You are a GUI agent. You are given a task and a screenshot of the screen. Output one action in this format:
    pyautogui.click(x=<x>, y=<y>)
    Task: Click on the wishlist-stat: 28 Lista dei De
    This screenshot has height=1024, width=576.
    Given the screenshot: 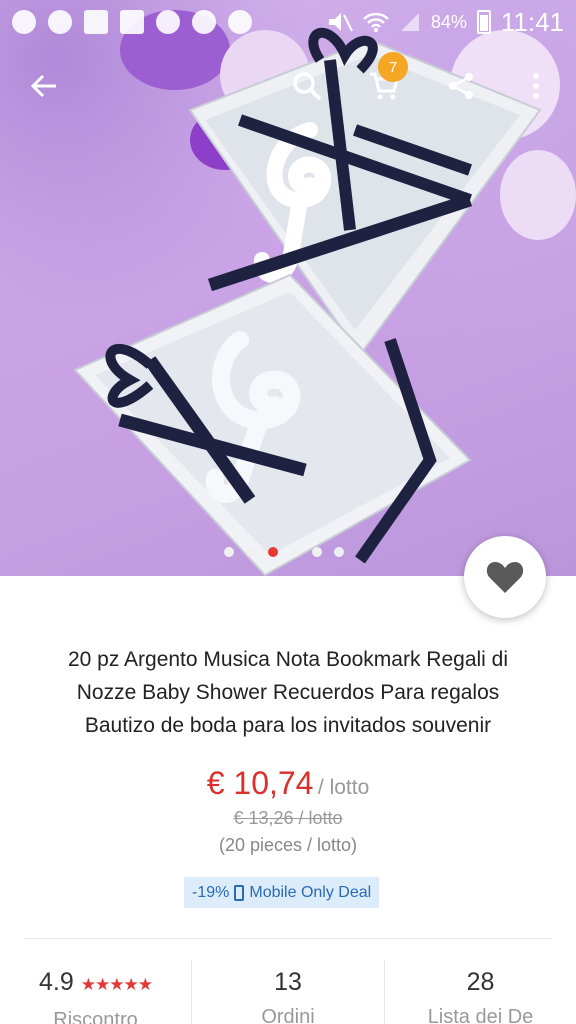 What is the action you would take?
    pyautogui.click(x=480, y=992)
    